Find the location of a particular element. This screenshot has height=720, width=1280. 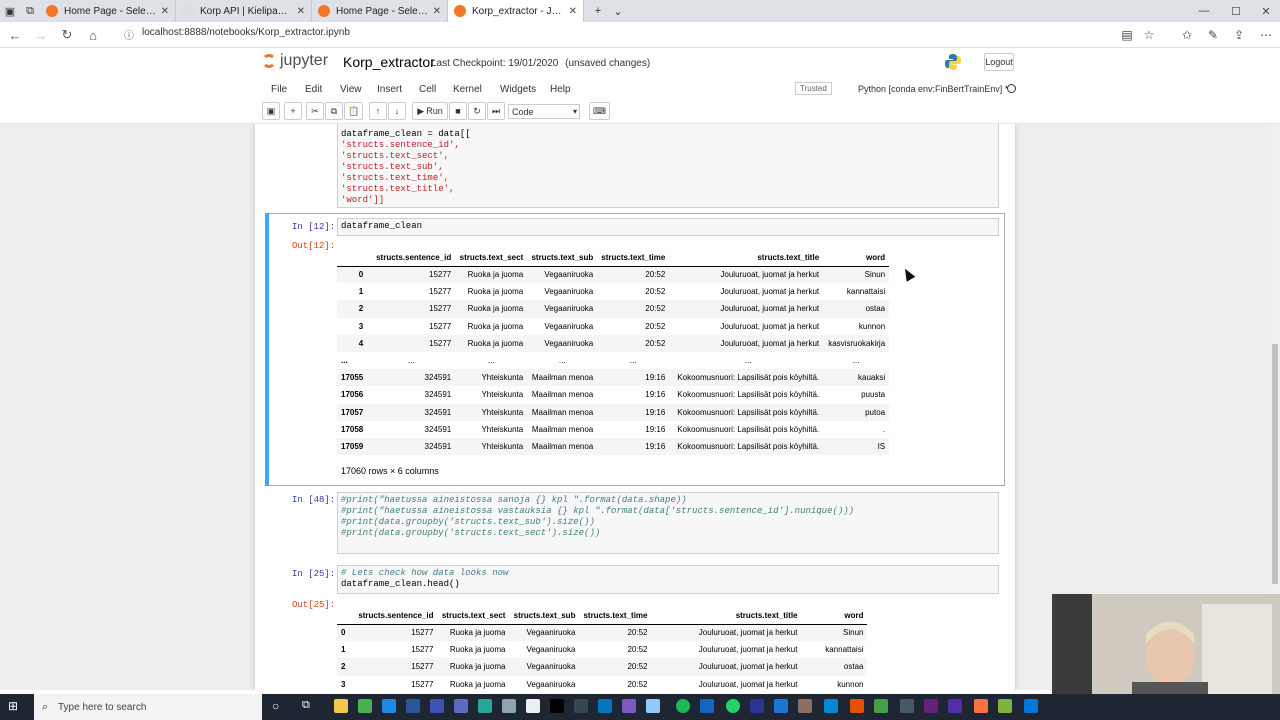

column-header: structs.text_time is located at coordinates (633, 258).